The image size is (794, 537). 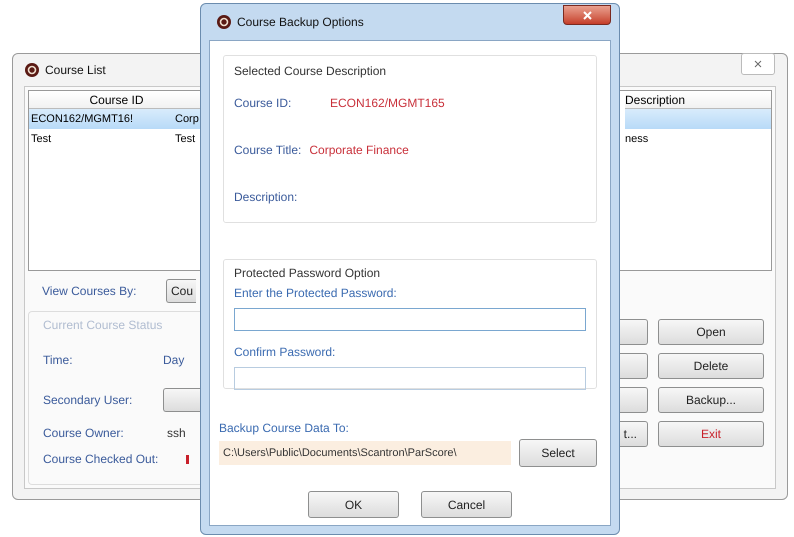 I want to click on time-label: Time:, so click(x=58, y=360).